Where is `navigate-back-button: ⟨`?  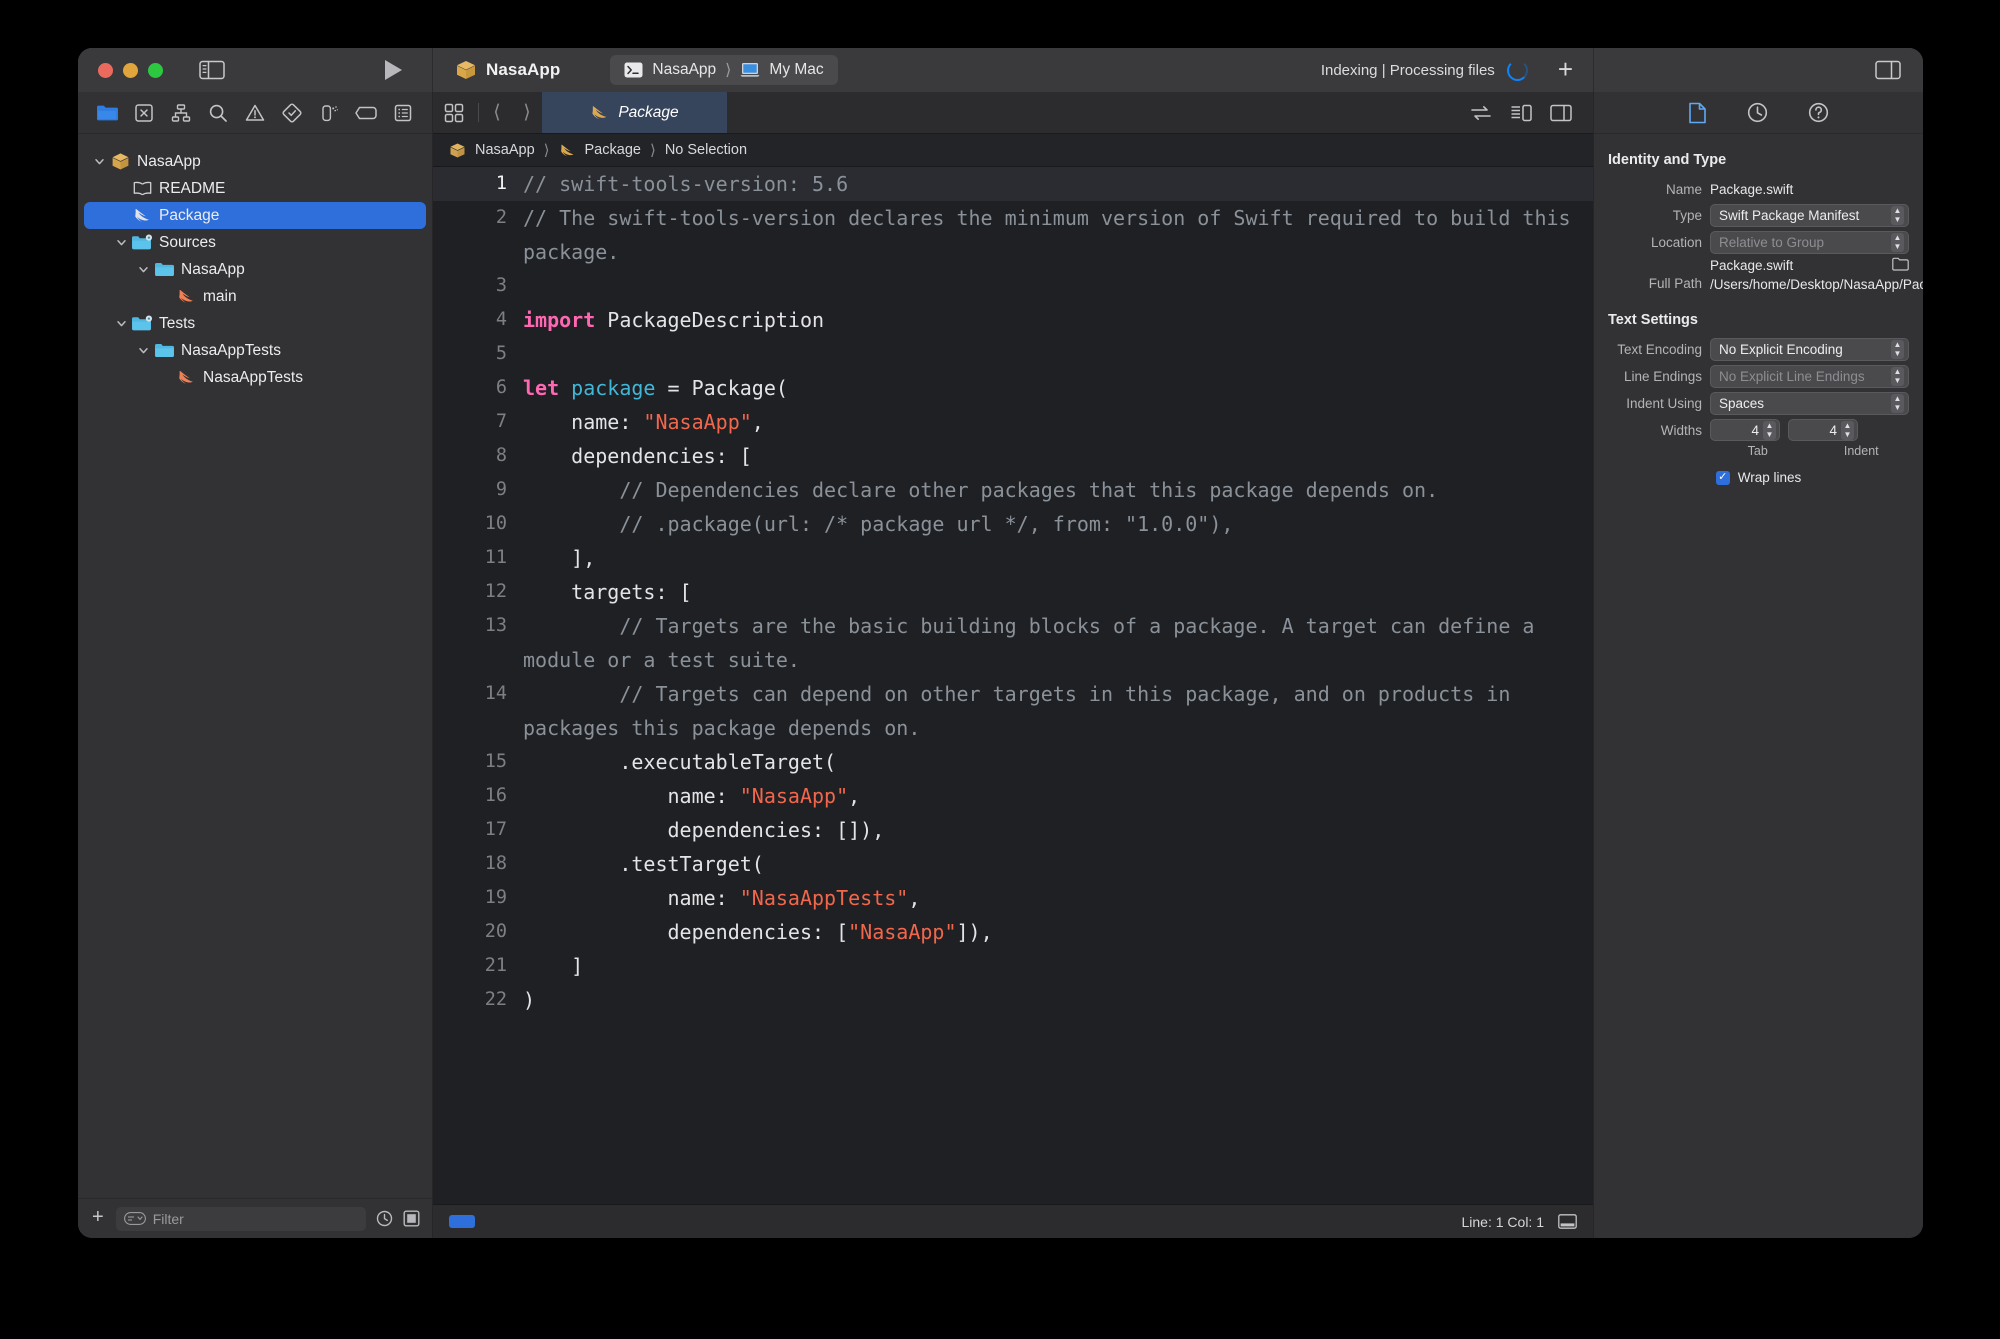
navigate-back-button: ⟨ is located at coordinates (497, 112).